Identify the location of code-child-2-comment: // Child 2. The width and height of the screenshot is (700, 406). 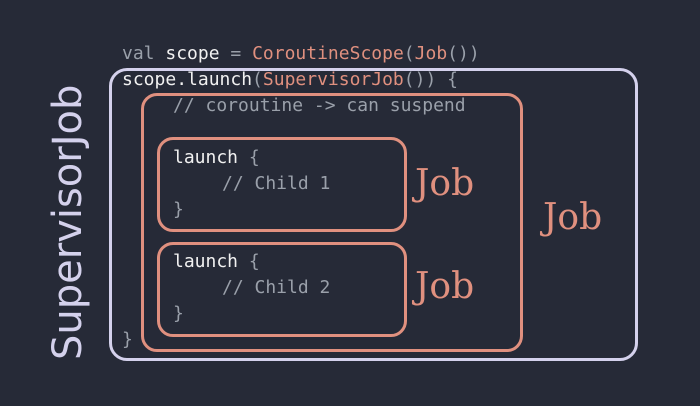
(276, 287).